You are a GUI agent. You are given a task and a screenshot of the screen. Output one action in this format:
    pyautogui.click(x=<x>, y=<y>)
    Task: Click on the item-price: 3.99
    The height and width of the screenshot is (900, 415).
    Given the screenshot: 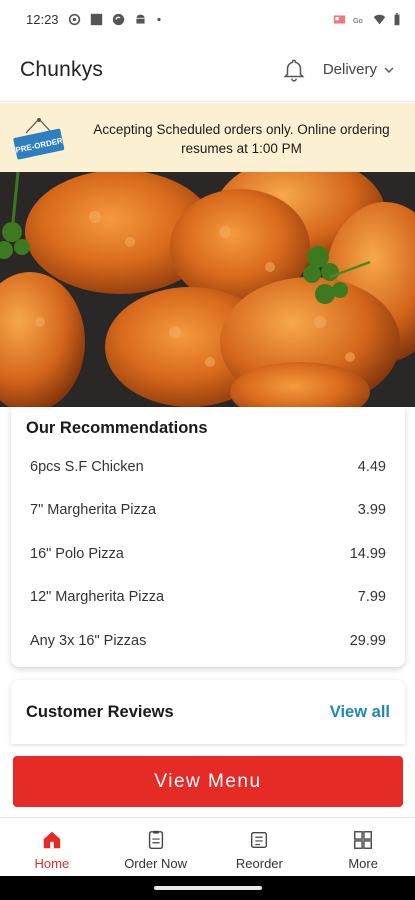 What is the action you would take?
    pyautogui.click(x=371, y=510)
    